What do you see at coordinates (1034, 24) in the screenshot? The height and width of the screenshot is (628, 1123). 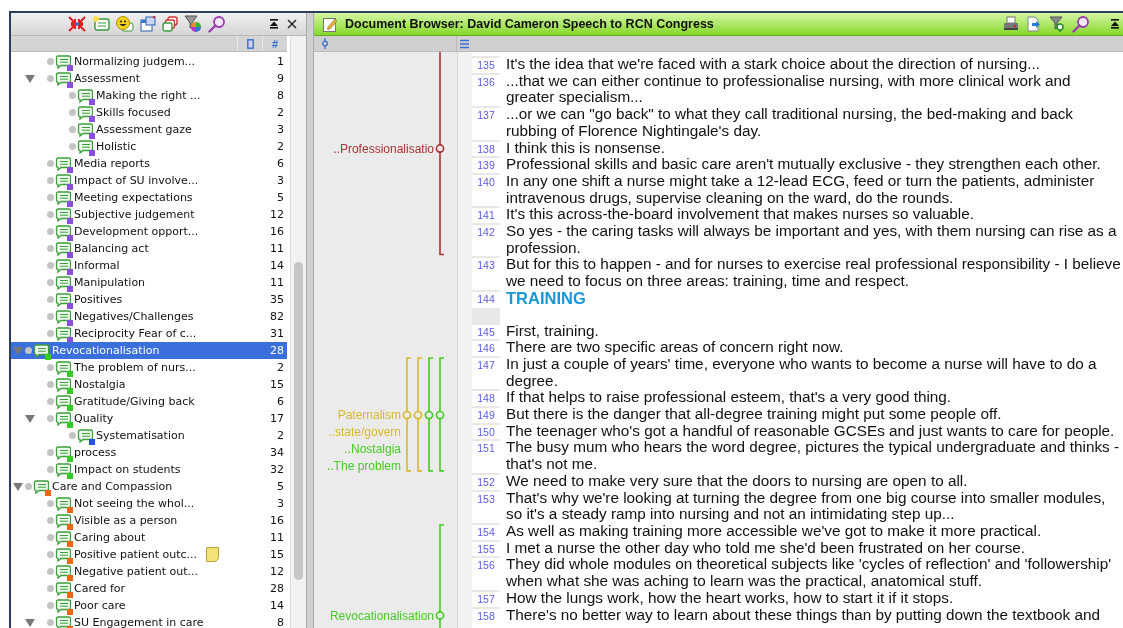 I see `export-document-button` at bounding box center [1034, 24].